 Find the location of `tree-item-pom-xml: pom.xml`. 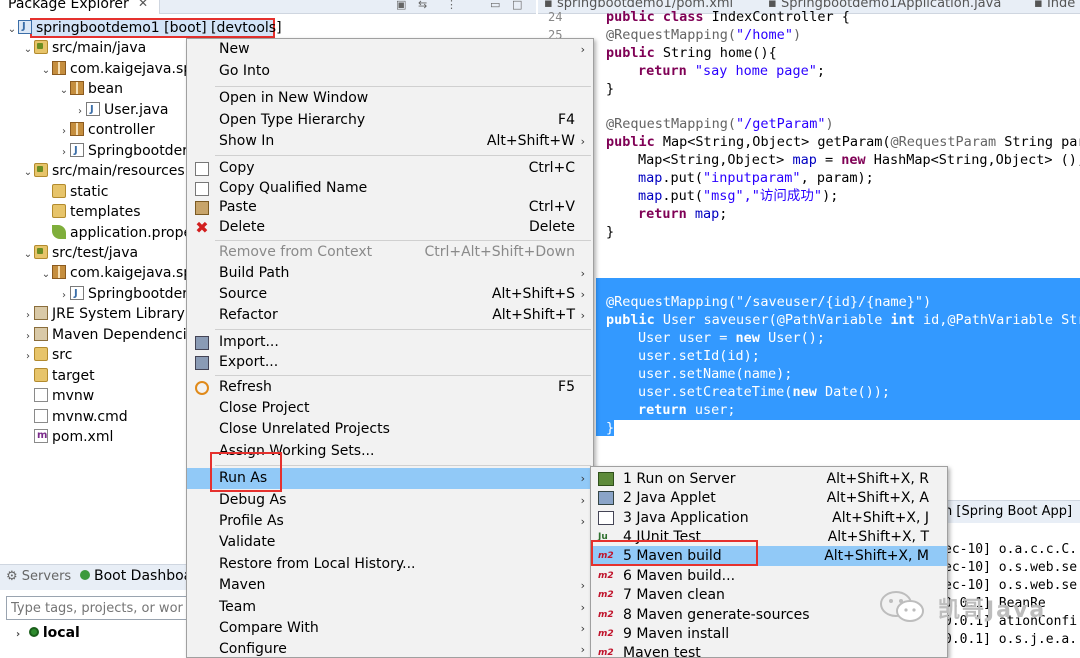

tree-item-pom-xml: pom.xml is located at coordinates (67, 436).